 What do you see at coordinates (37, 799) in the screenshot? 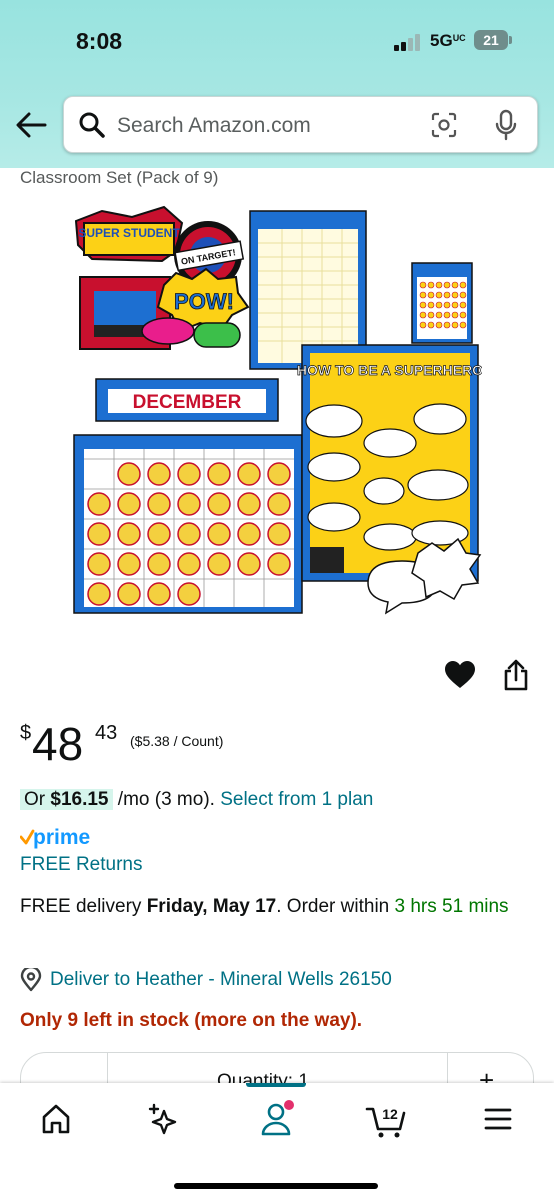
I see `plan-prefix: Or` at bounding box center [37, 799].